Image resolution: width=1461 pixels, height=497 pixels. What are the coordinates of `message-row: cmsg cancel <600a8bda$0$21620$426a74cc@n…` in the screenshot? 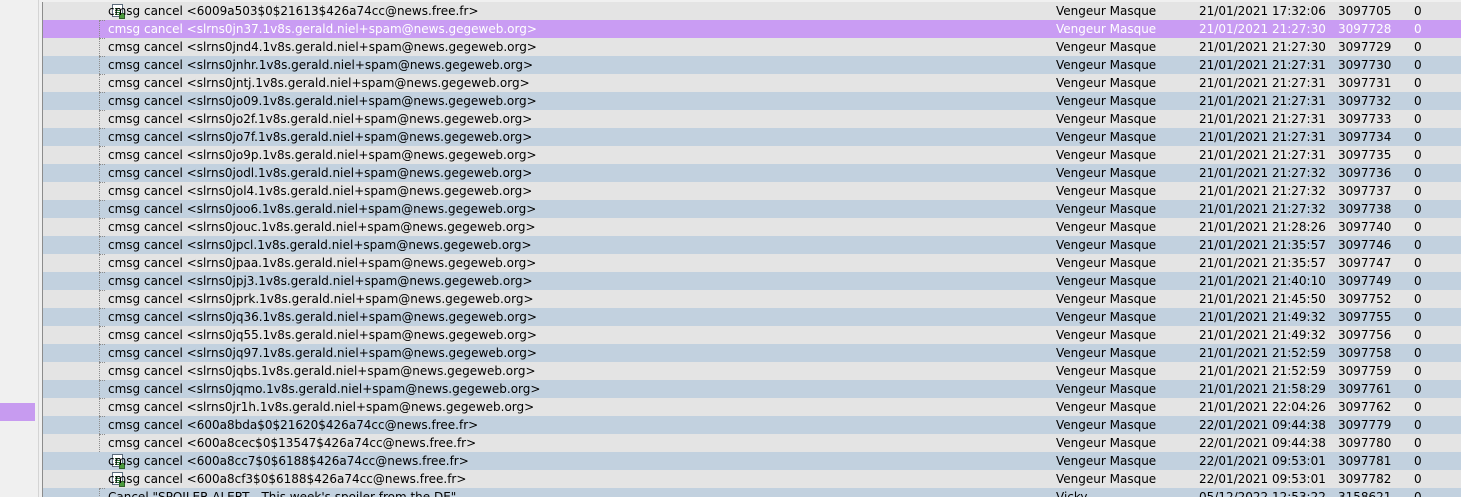 It's located at (752, 425).